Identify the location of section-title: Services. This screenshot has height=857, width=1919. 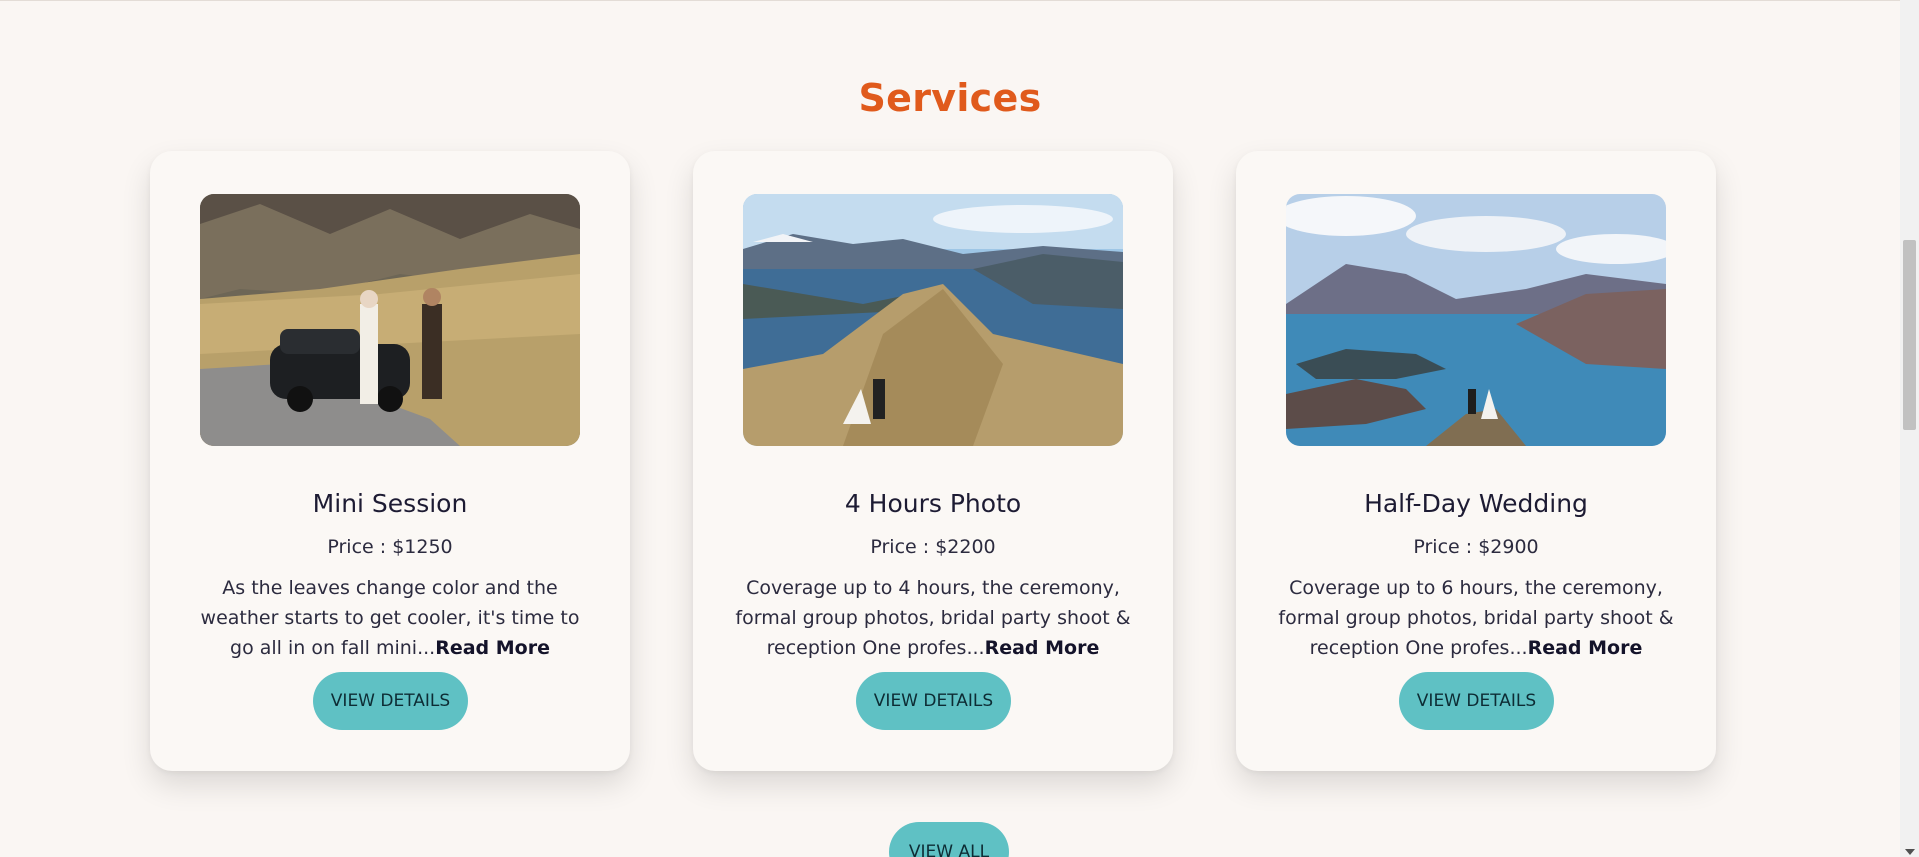
(950, 98).